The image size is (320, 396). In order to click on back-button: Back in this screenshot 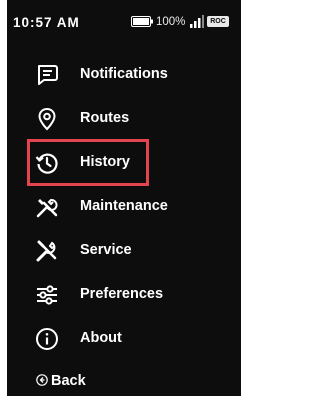, I will do `click(67, 382)`.